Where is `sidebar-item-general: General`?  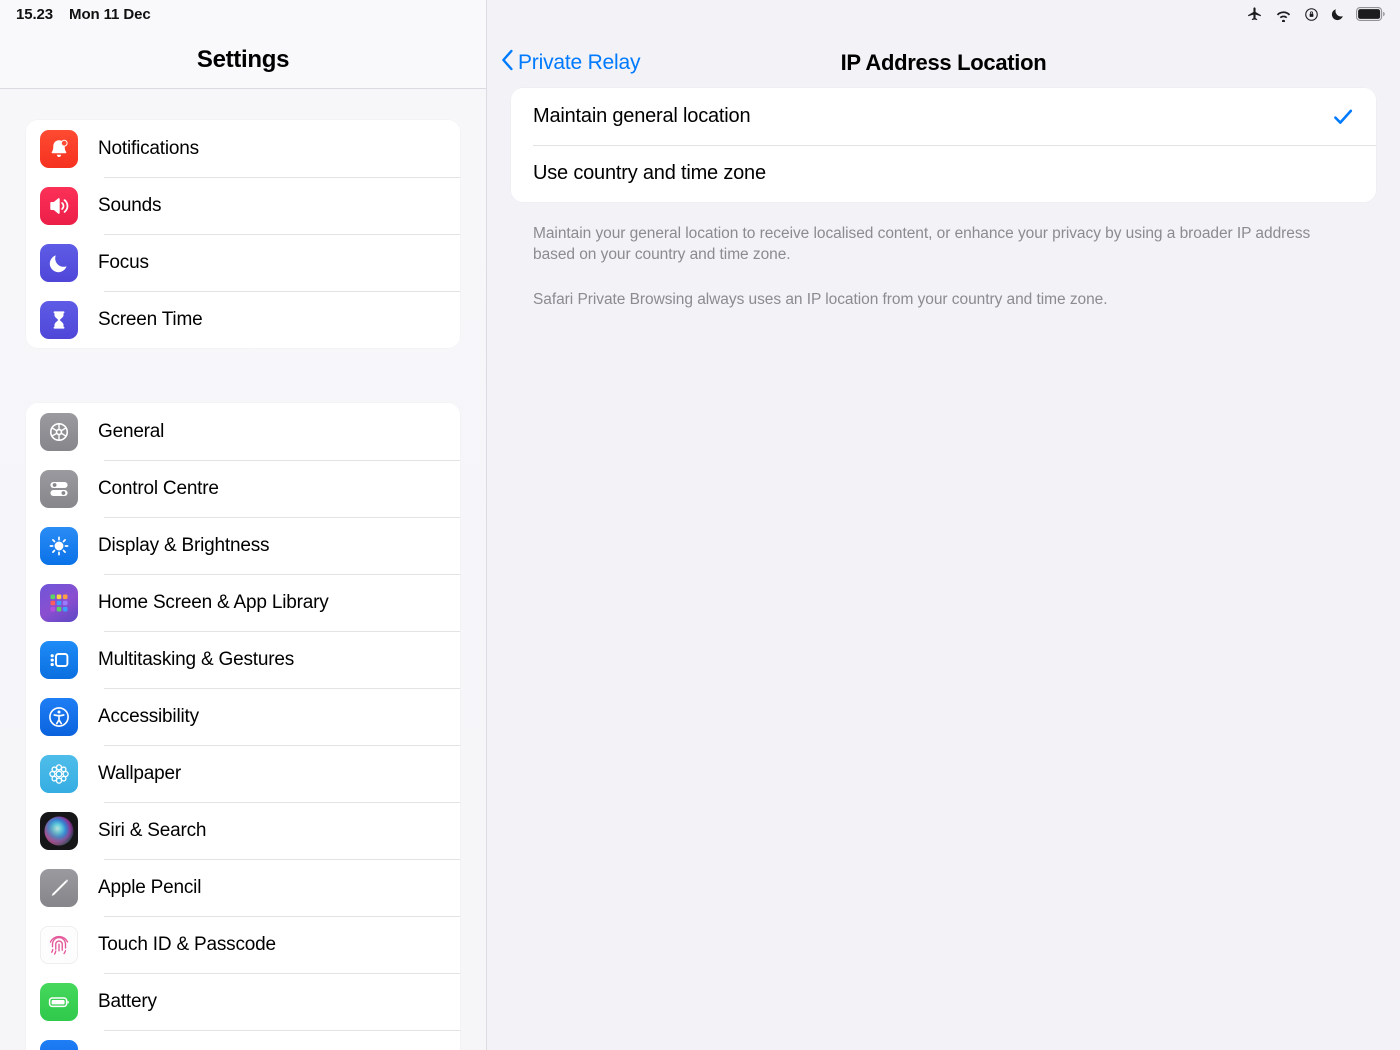
sidebar-item-general: General is located at coordinates (243, 431).